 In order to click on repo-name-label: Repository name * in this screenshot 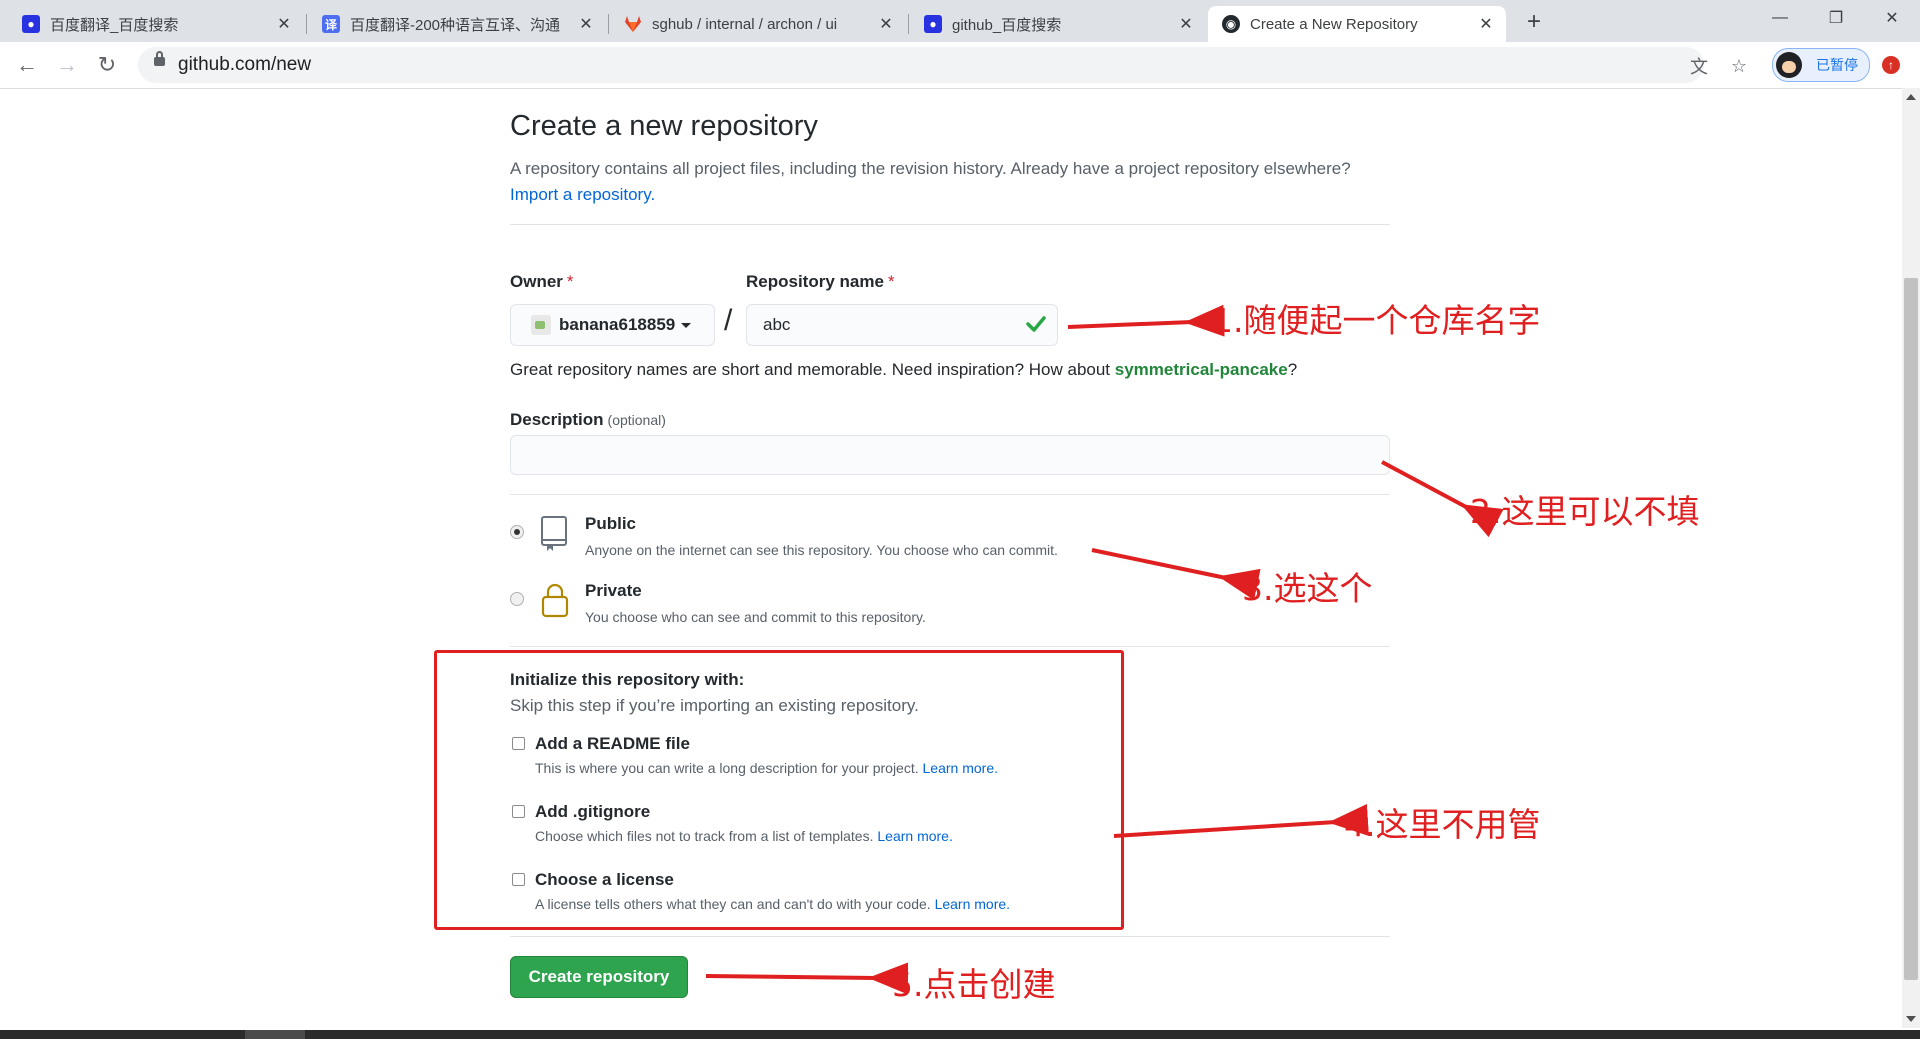, I will do `click(820, 282)`.